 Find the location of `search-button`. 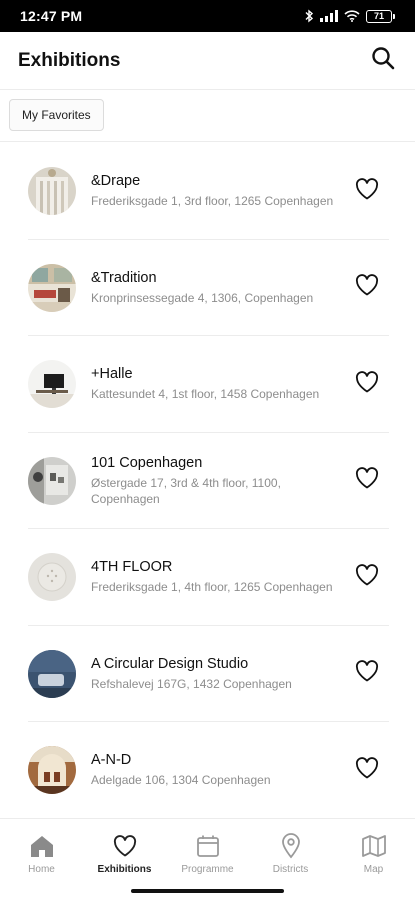

search-button is located at coordinates (383, 61).